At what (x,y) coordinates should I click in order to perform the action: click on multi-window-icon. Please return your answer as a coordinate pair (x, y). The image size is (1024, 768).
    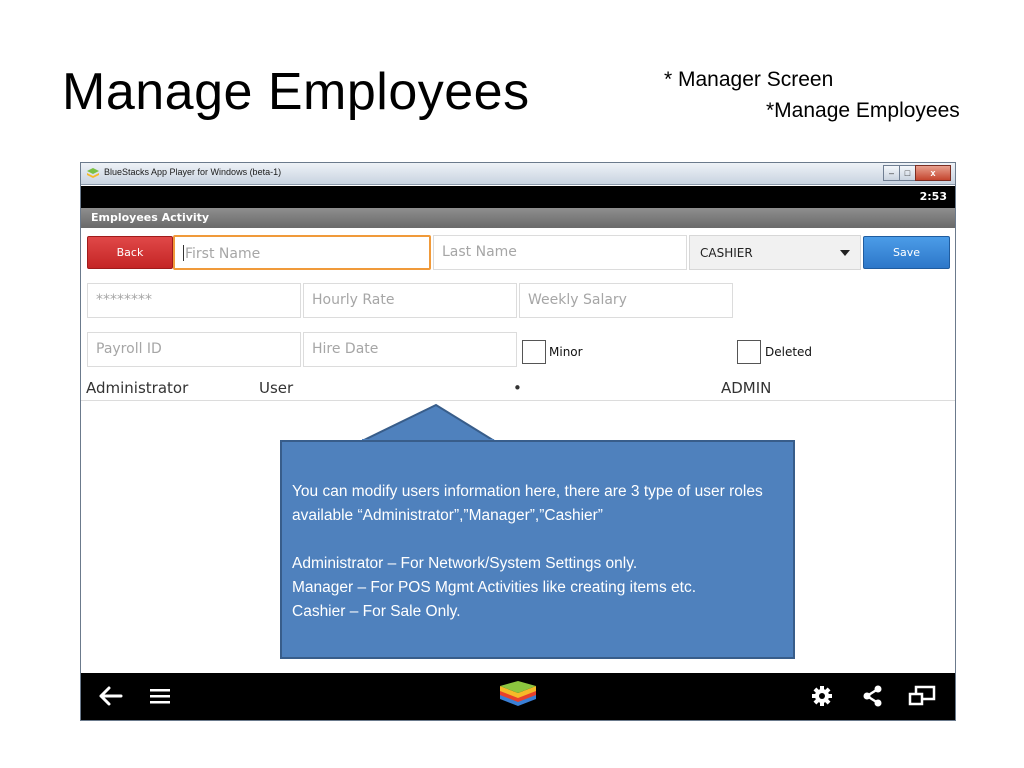
    Looking at the image, I should click on (922, 696).